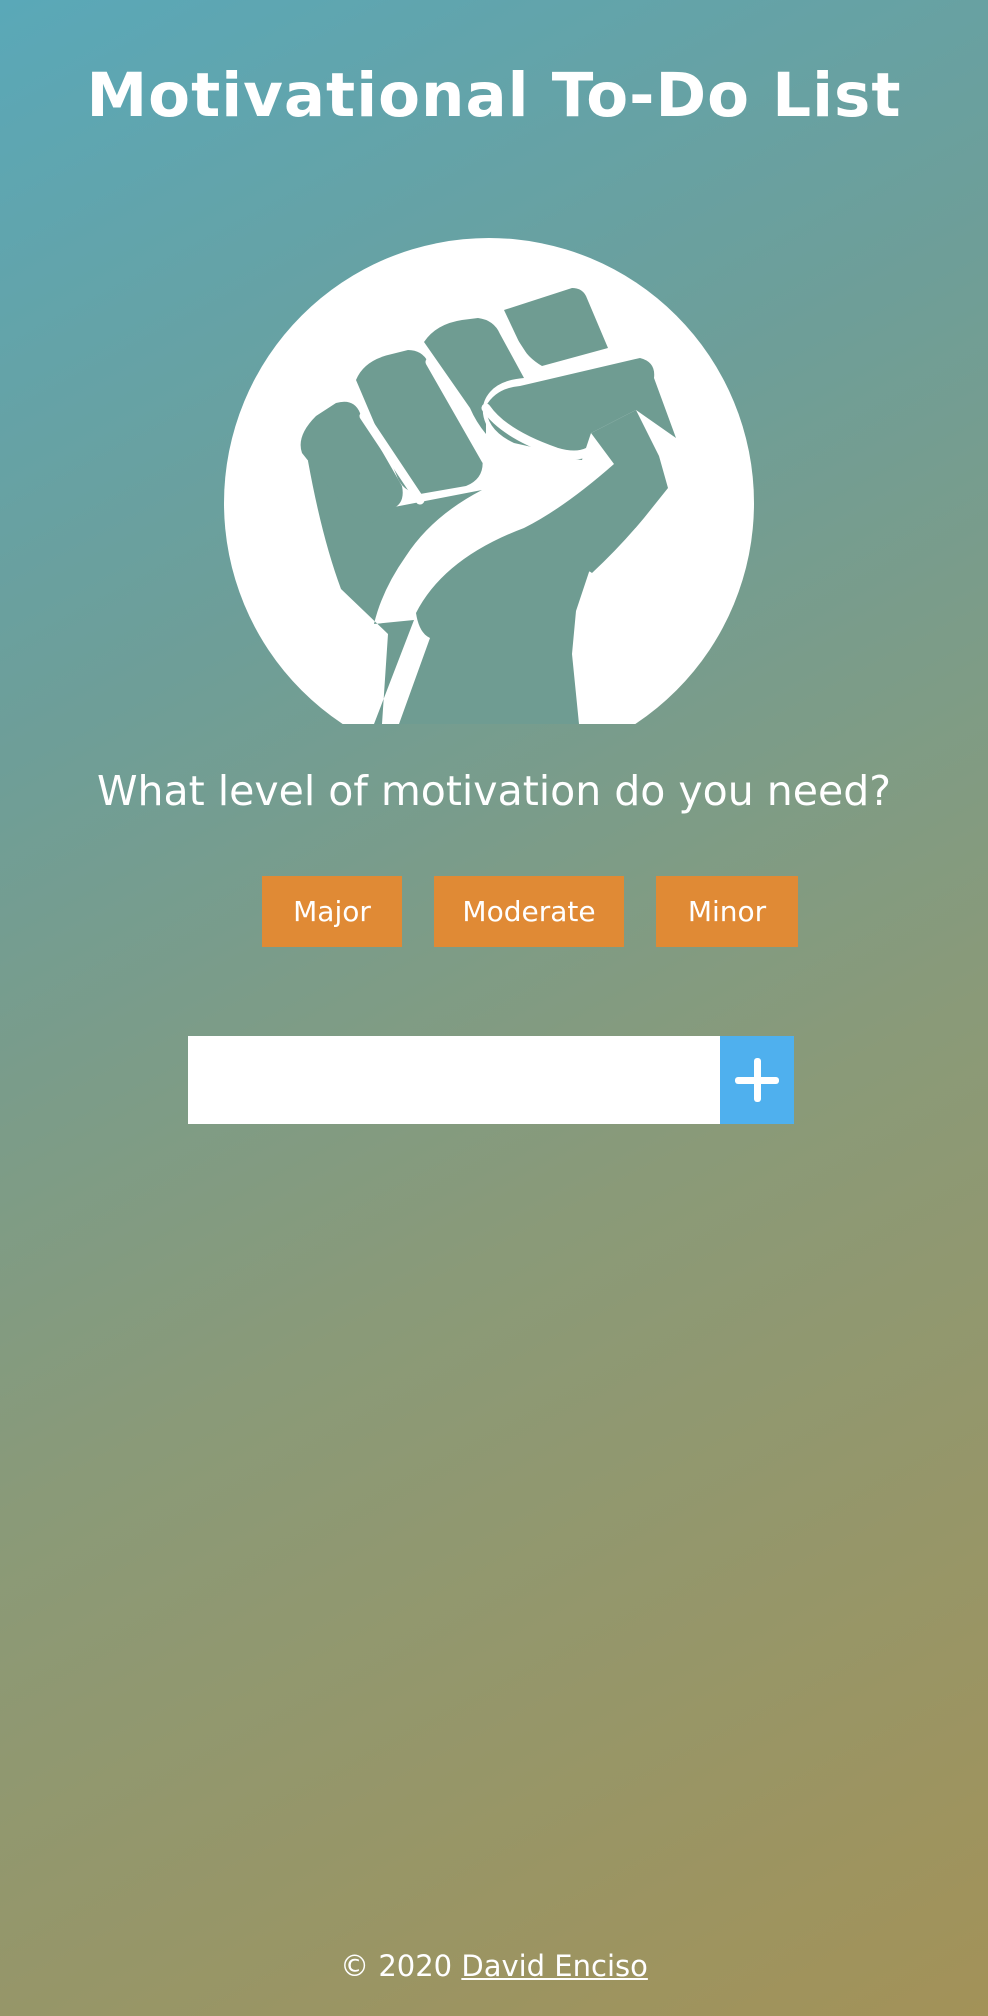 The width and height of the screenshot is (988, 2016). Describe the element at coordinates (493, 791) in the screenshot. I see `motivation-question: What level of motivation do you need?` at that location.